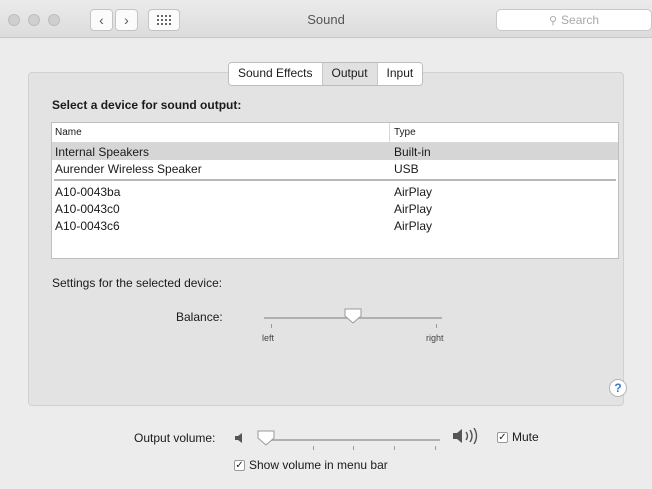 This screenshot has width=652, height=489. What do you see at coordinates (400, 74) in the screenshot?
I see `tab-input: Input` at bounding box center [400, 74].